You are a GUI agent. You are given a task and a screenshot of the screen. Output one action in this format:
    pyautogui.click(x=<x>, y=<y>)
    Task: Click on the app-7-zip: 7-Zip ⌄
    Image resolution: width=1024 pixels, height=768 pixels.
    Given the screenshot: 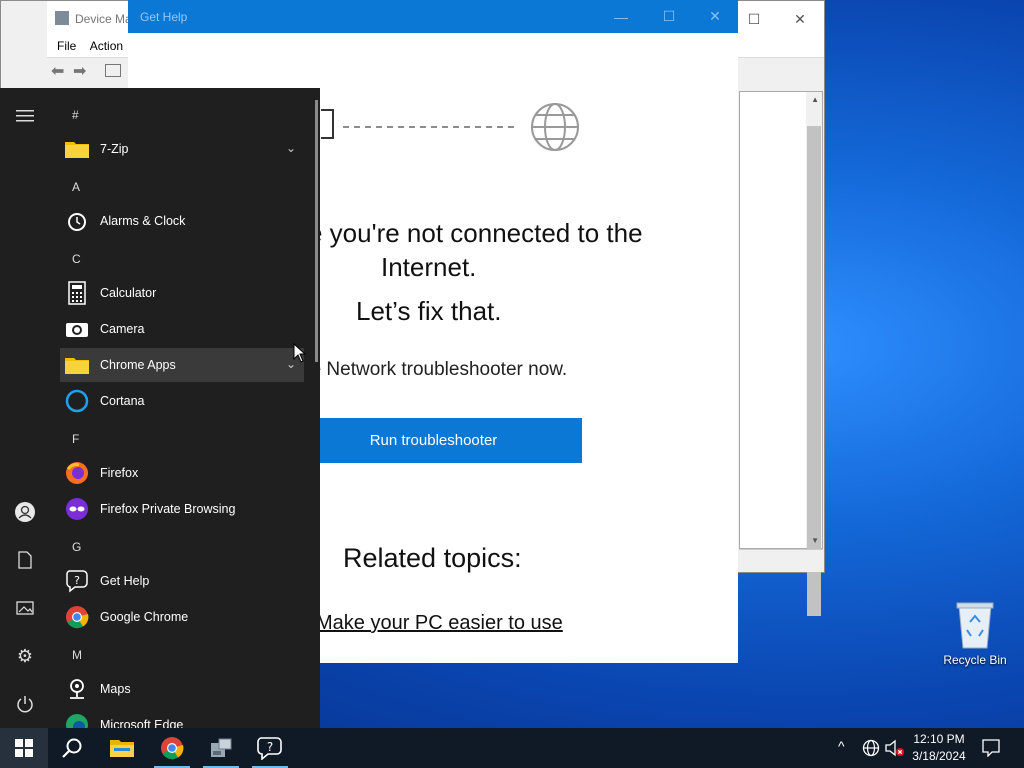 What is the action you would take?
    pyautogui.click(x=182, y=149)
    